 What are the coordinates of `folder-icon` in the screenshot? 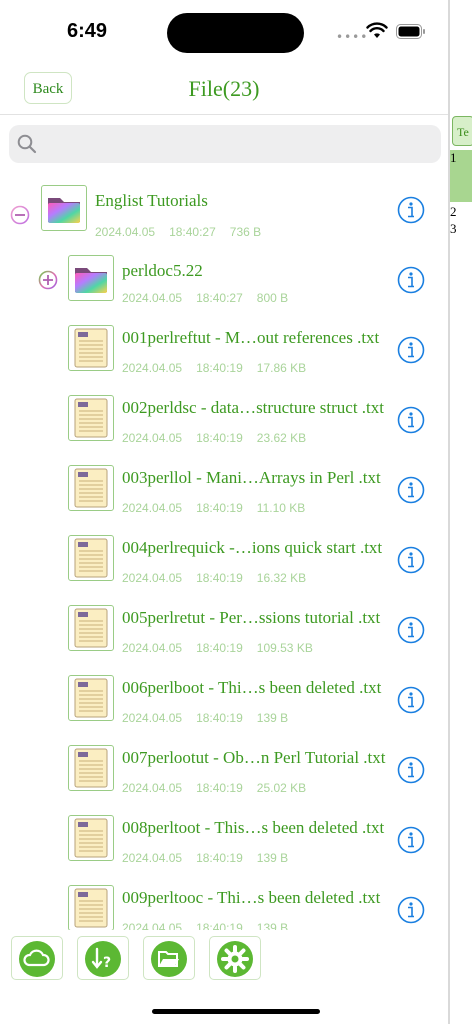 It's located at (91, 280).